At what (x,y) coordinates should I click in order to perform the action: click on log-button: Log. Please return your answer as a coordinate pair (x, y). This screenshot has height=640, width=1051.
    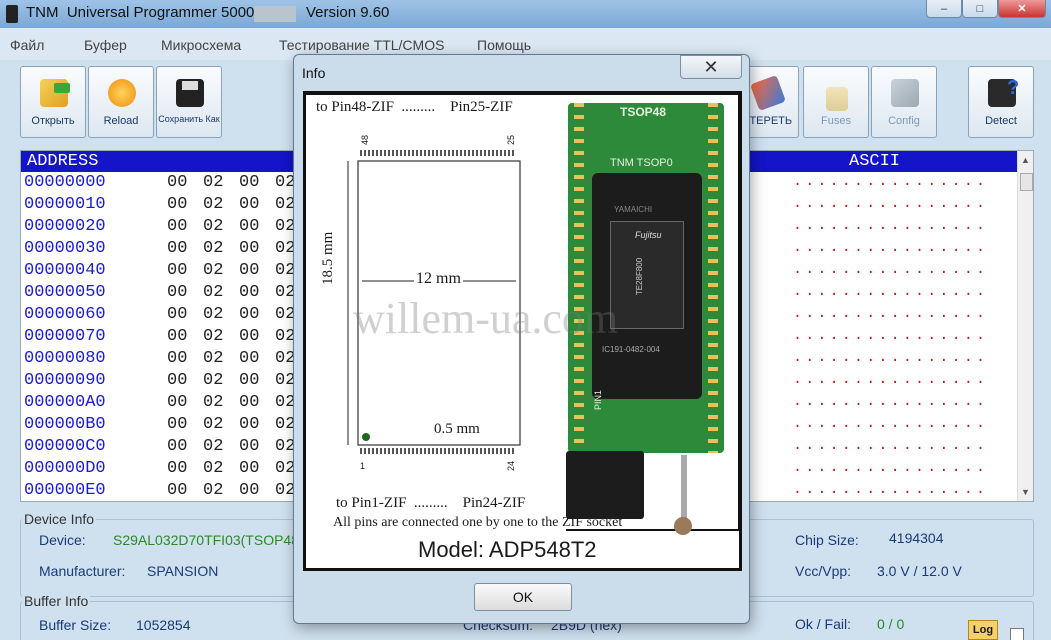
    Looking at the image, I should click on (983, 630).